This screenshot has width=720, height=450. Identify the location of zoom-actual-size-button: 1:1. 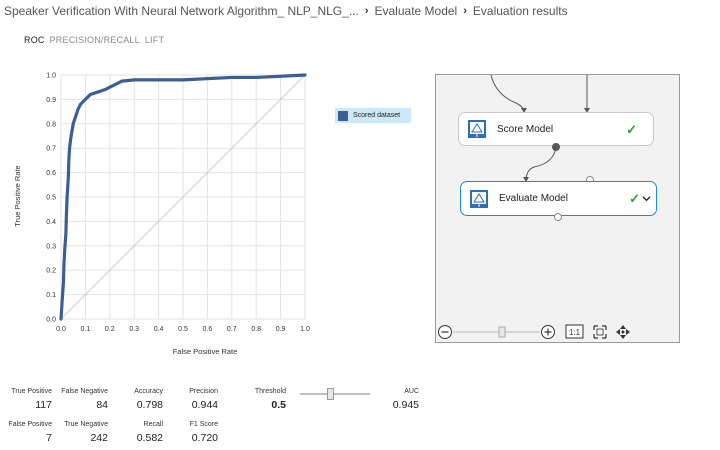
(574, 331).